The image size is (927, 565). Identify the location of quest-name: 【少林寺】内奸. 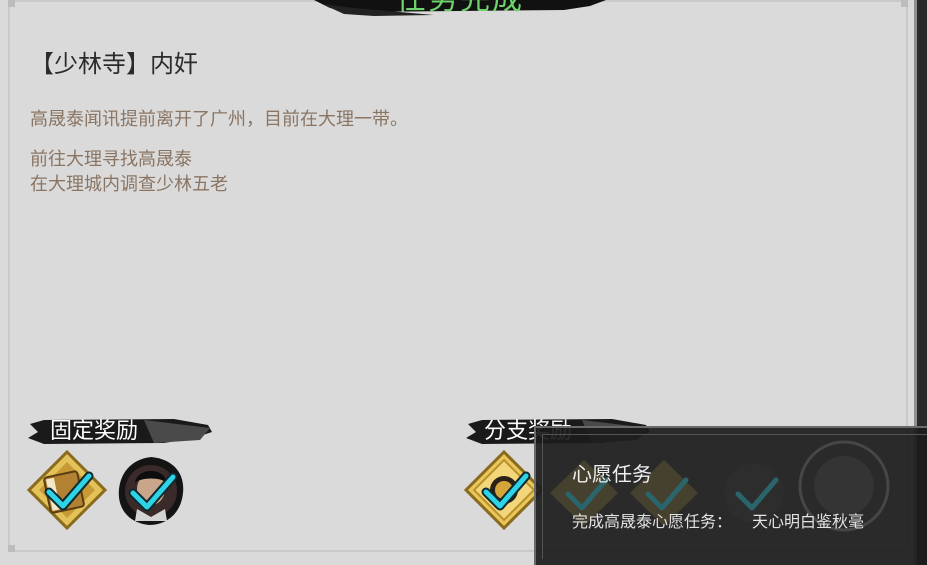
(114, 64).